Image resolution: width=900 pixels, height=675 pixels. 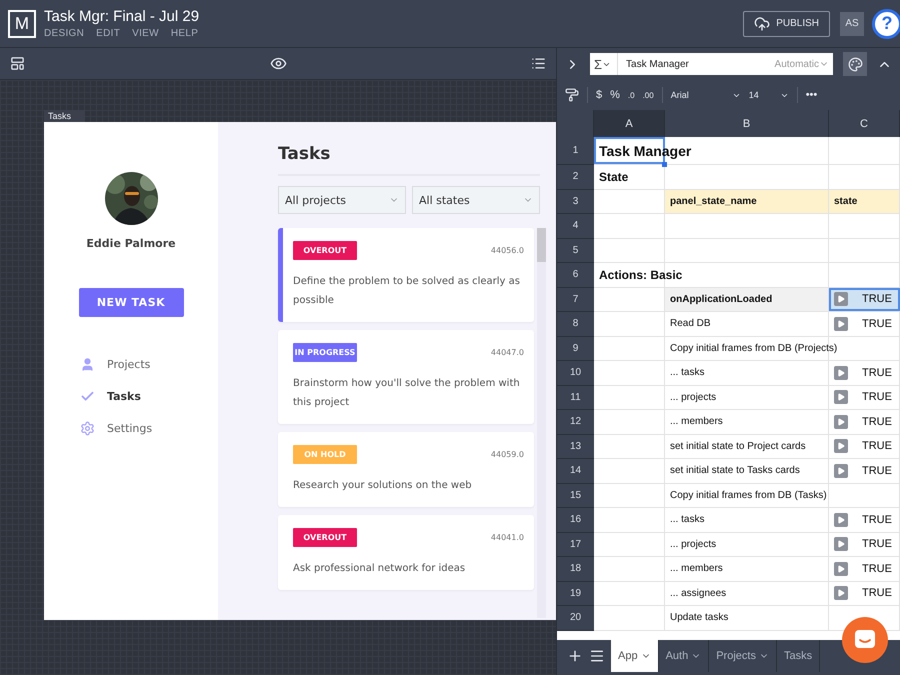 What do you see at coordinates (686, 520) in the screenshot?
I see `table-cell-text: ... tasks` at bounding box center [686, 520].